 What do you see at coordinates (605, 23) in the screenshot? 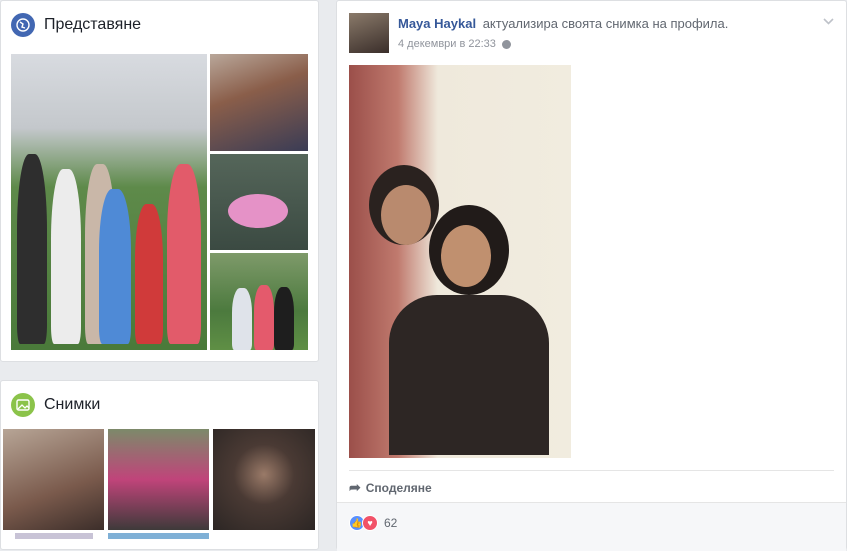
I see `post-action-text: актуализира своята снимка на профила.` at bounding box center [605, 23].